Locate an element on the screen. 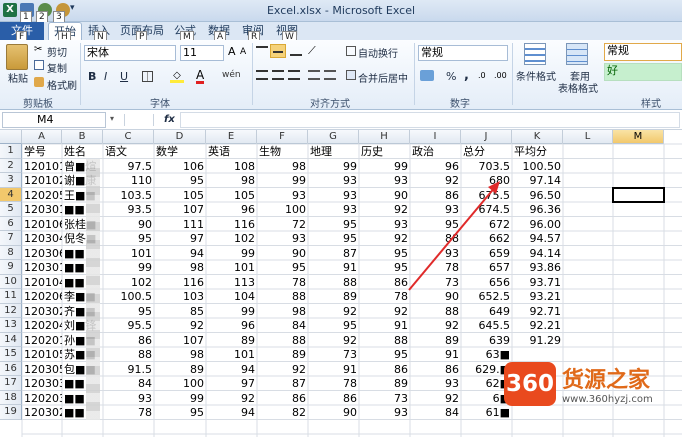 The height and width of the screenshot is (437, 682). watermark-url: www.360hyzj.com is located at coordinates (607, 399).